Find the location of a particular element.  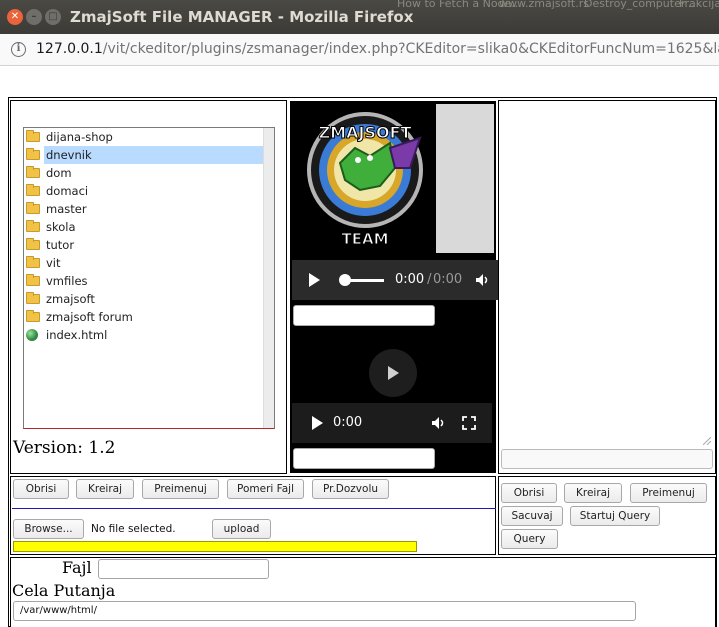

full-path-label: Cela Putanja is located at coordinates (64, 590).